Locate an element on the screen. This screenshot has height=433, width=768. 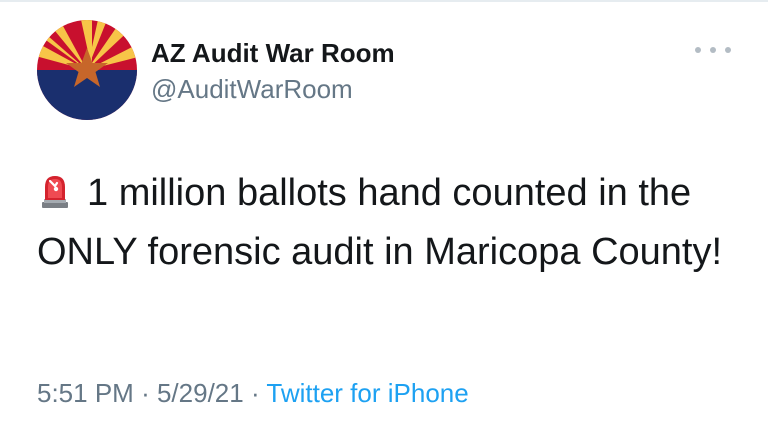
more-options-button is located at coordinates (713, 50).